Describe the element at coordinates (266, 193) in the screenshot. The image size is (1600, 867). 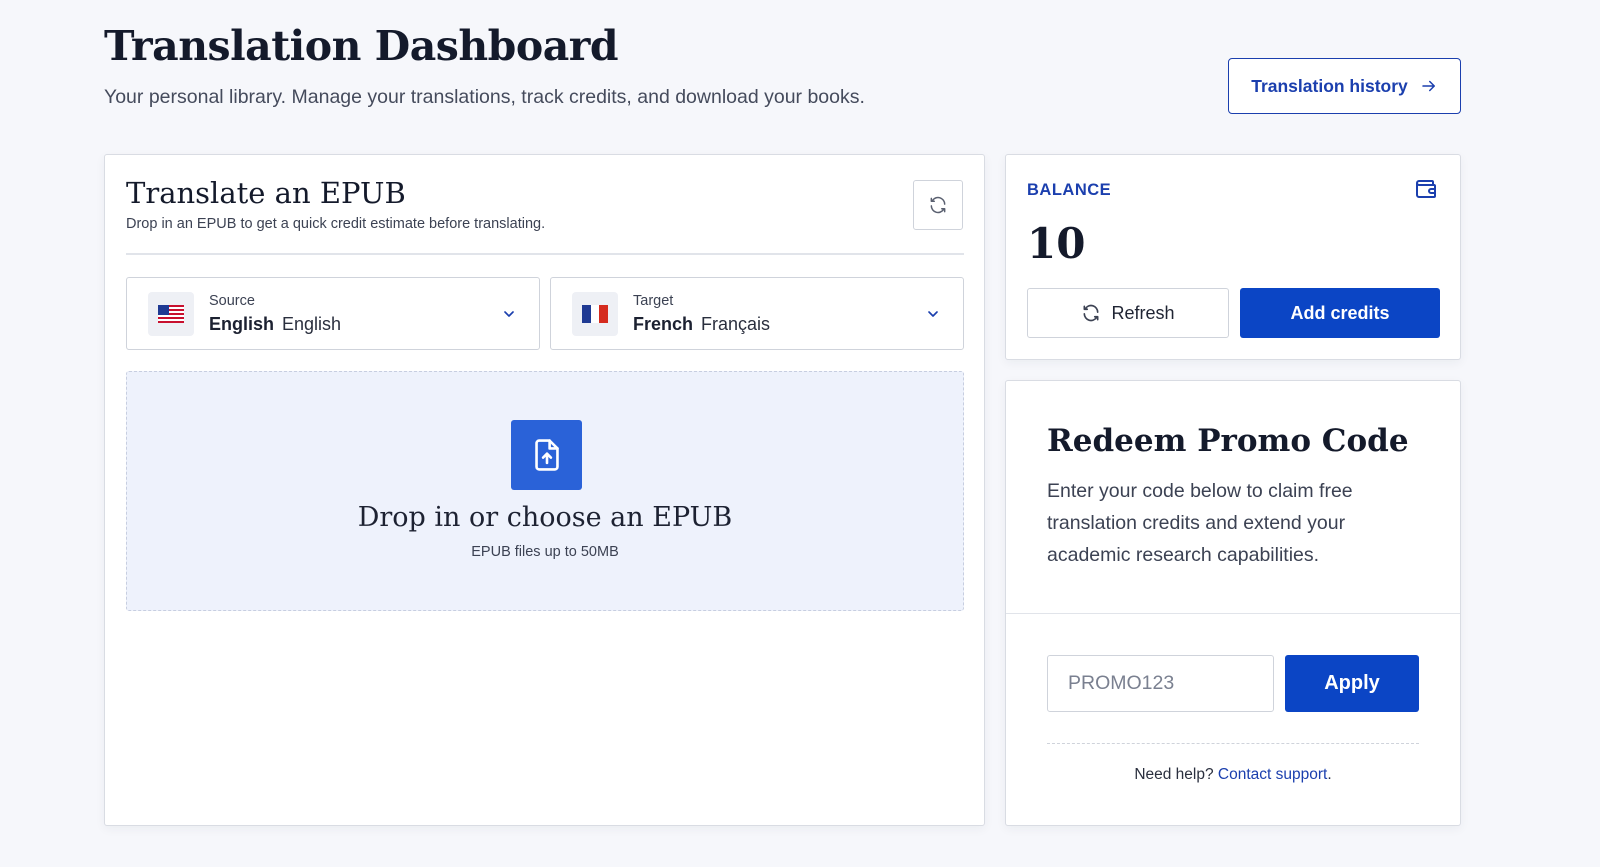
I see `translate-card-title: Translate an EPUB` at that location.